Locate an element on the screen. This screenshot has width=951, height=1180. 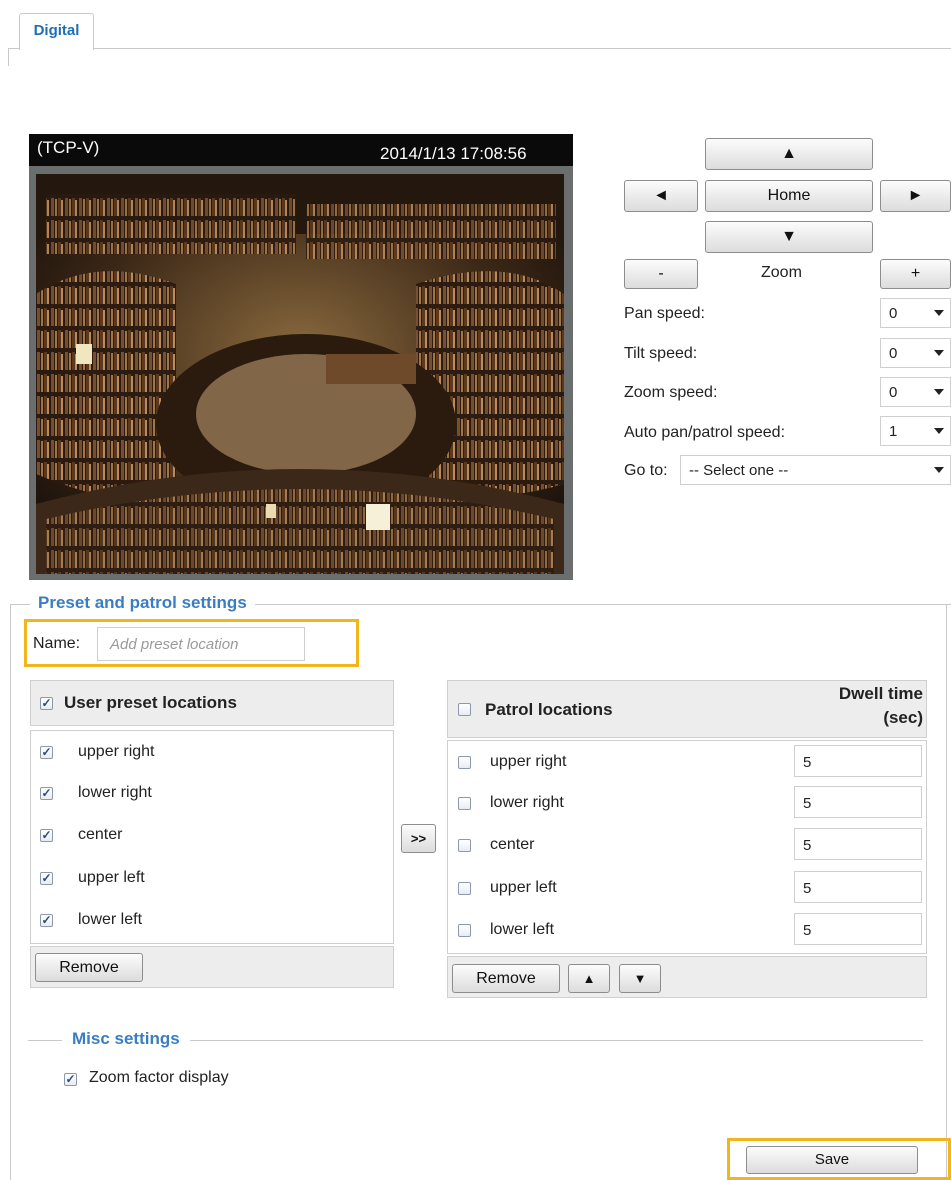
zoom-out-button: - is located at coordinates (661, 274).